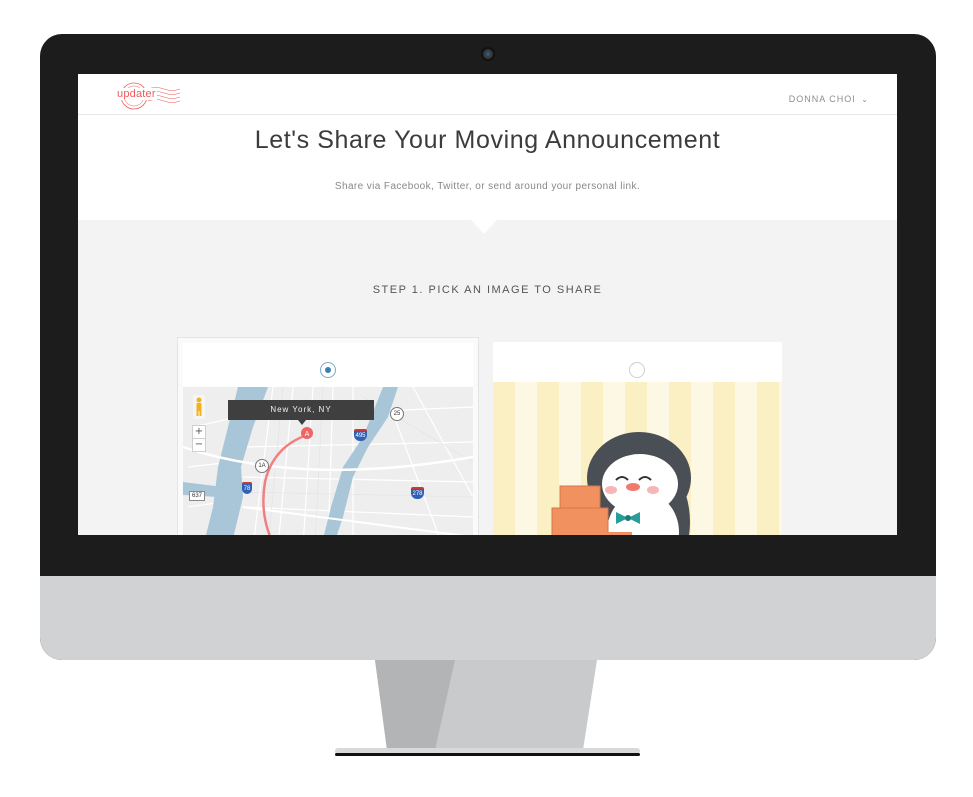 The height and width of the screenshot is (797, 973). What do you see at coordinates (199, 432) in the screenshot?
I see `zoom-in-button: +` at bounding box center [199, 432].